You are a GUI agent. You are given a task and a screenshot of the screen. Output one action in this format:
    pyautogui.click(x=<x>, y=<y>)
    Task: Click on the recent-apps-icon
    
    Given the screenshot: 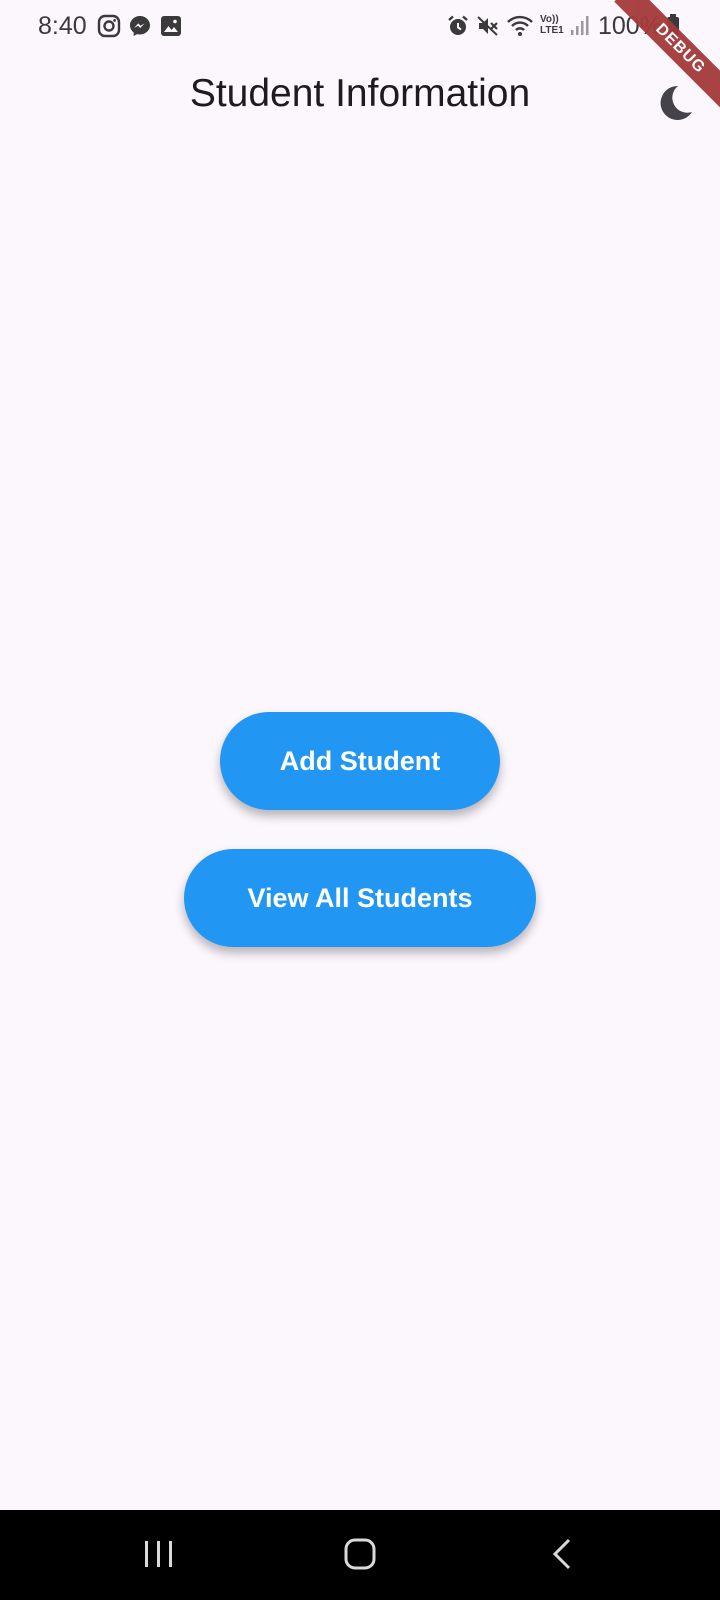 What is the action you would take?
    pyautogui.click(x=159, y=1559)
    